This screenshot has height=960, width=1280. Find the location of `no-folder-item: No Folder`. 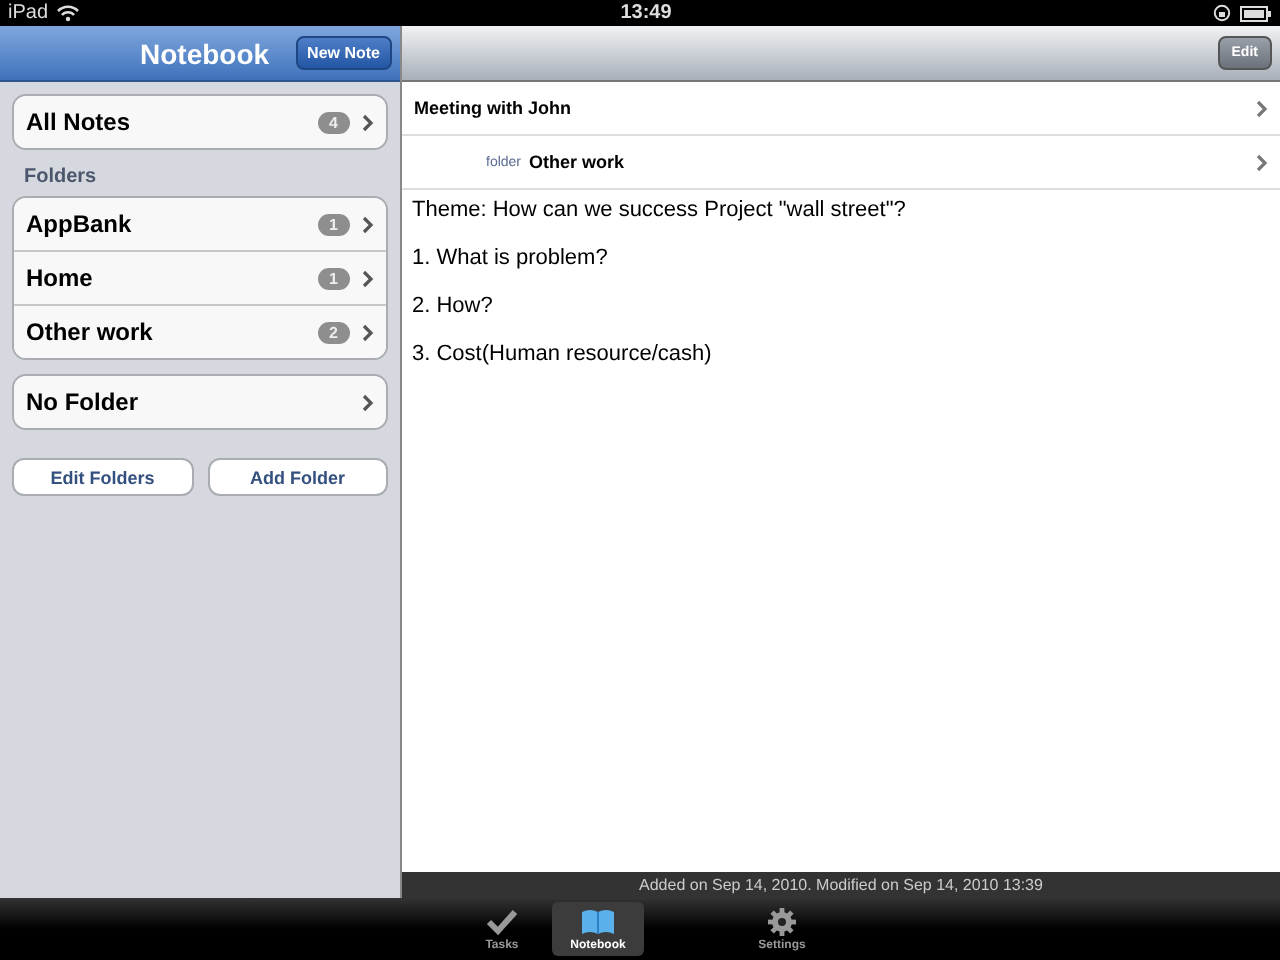

no-folder-item: No Folder is located at coordinates (200, 402).